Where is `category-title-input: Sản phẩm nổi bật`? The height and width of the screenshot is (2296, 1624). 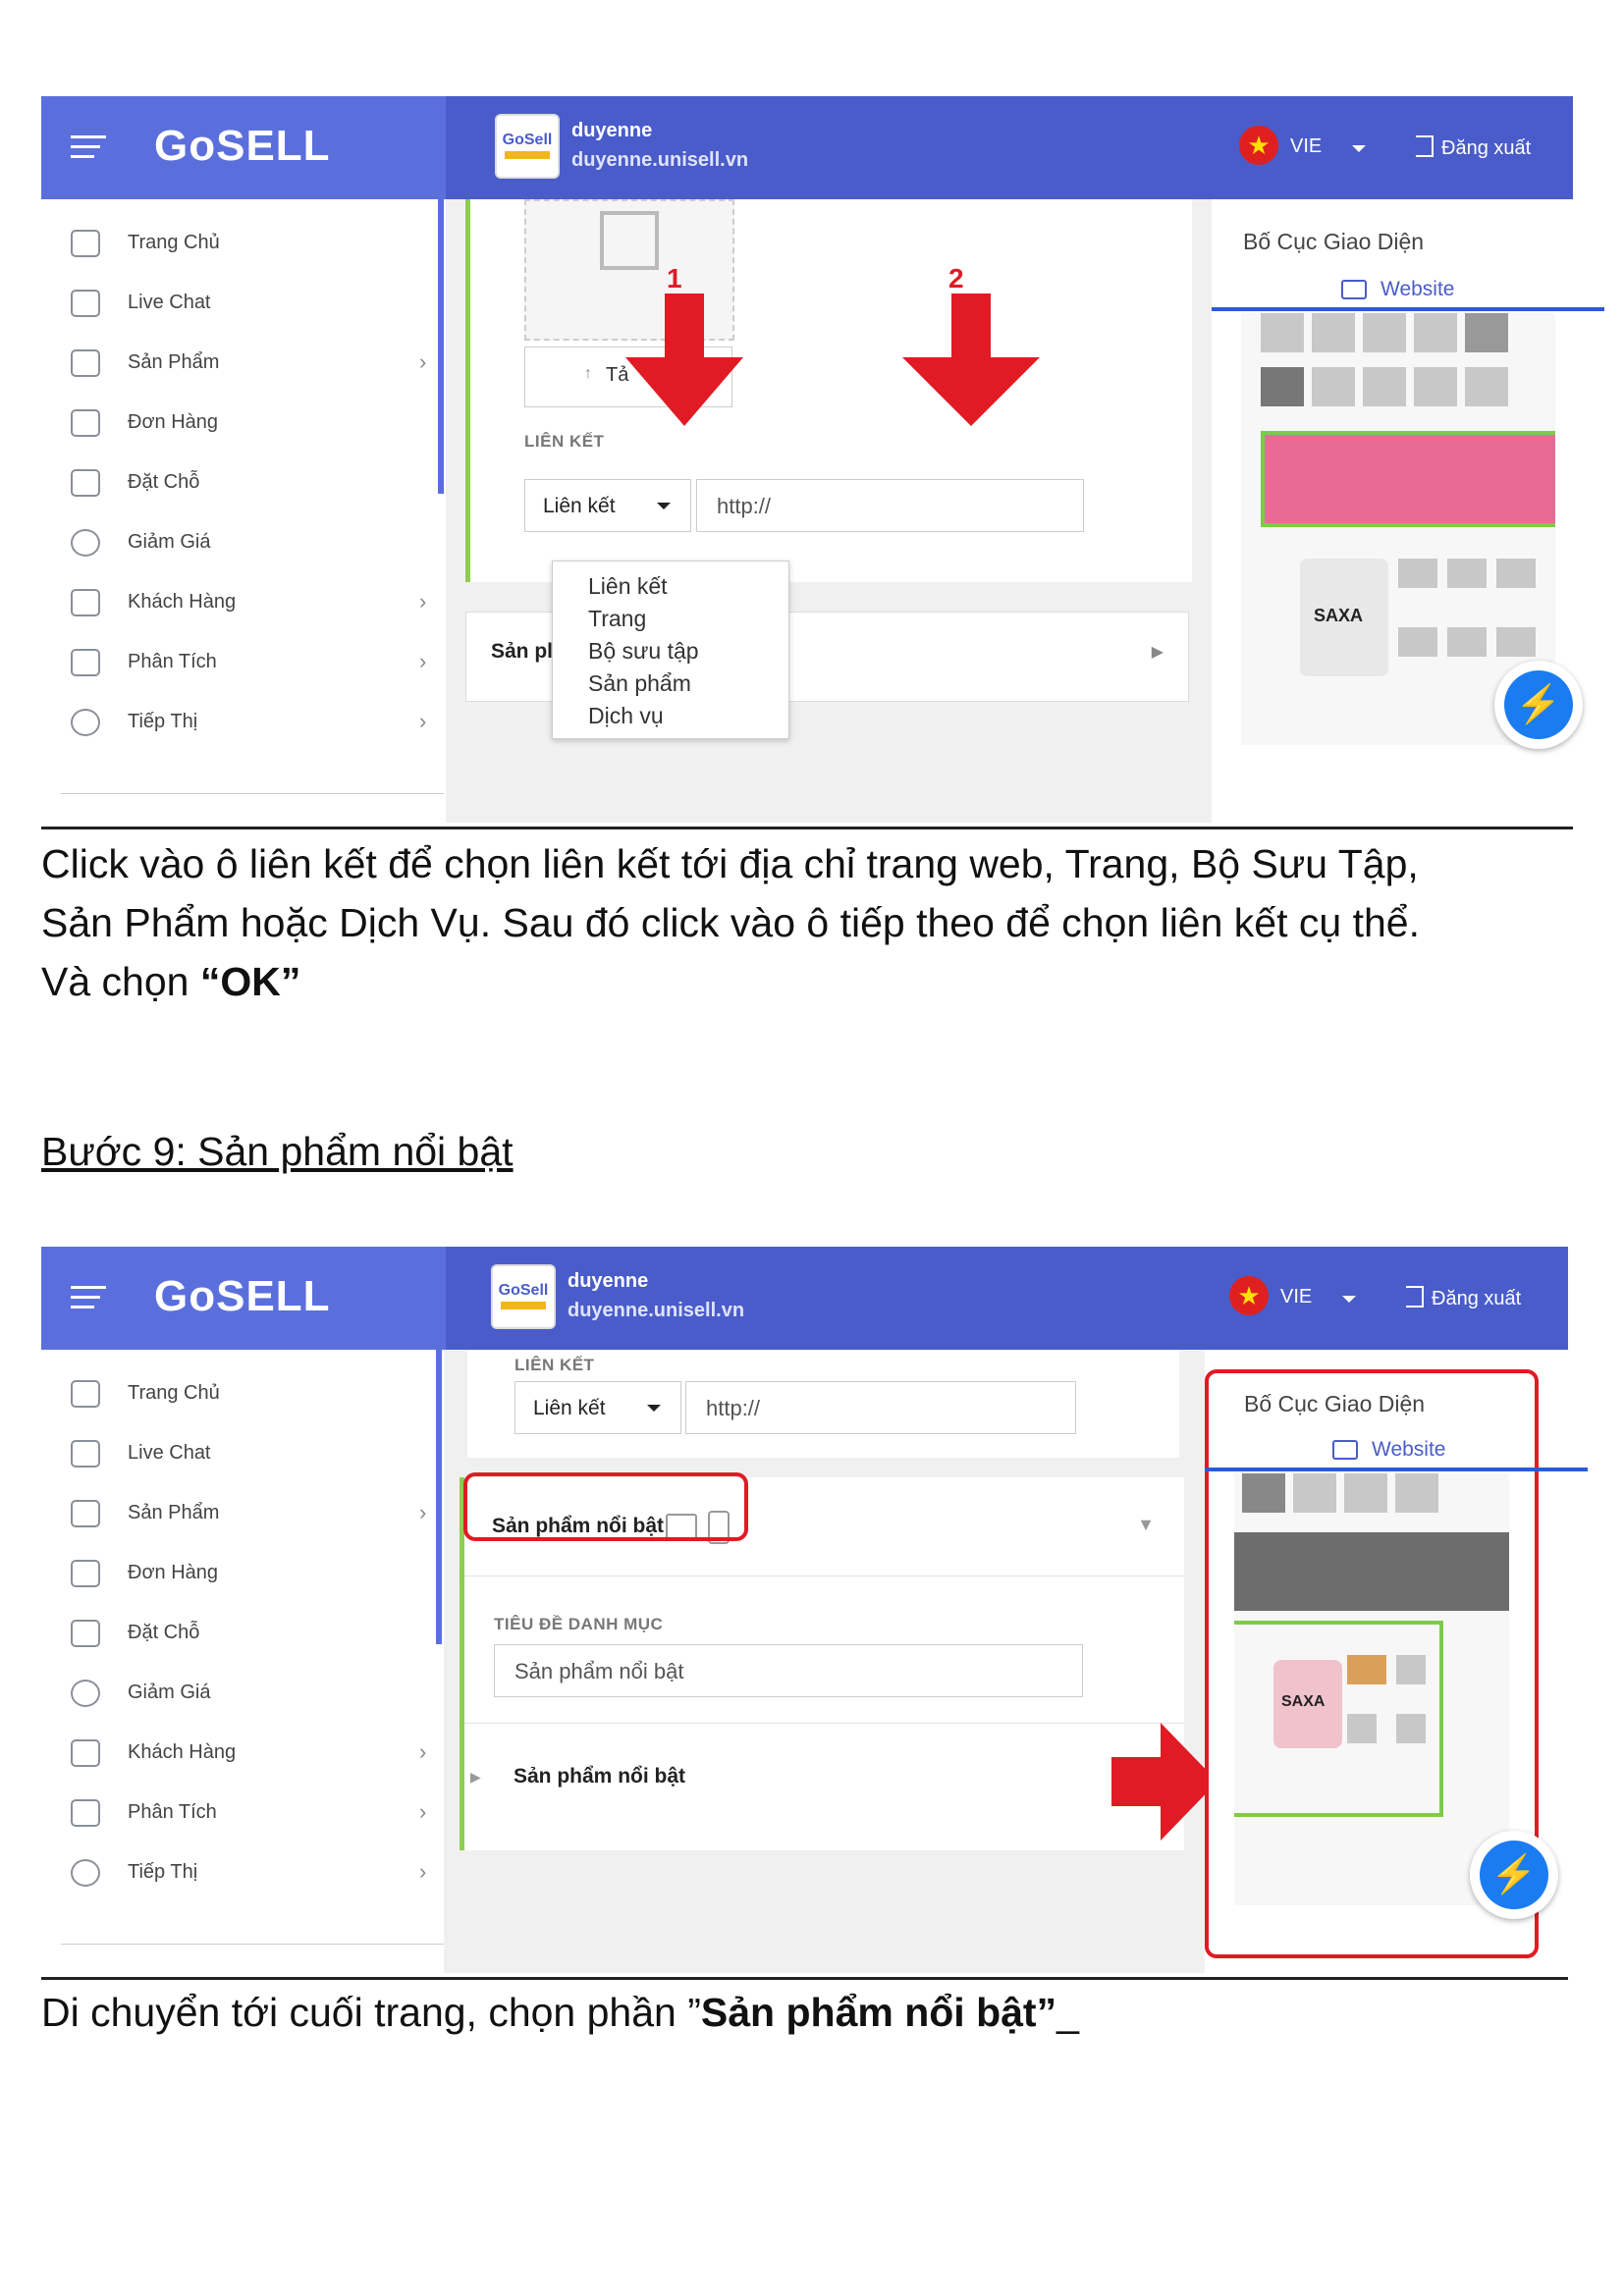 category-title-input: Sản phẩm nổi bật is located at coordinates (788, 1670).